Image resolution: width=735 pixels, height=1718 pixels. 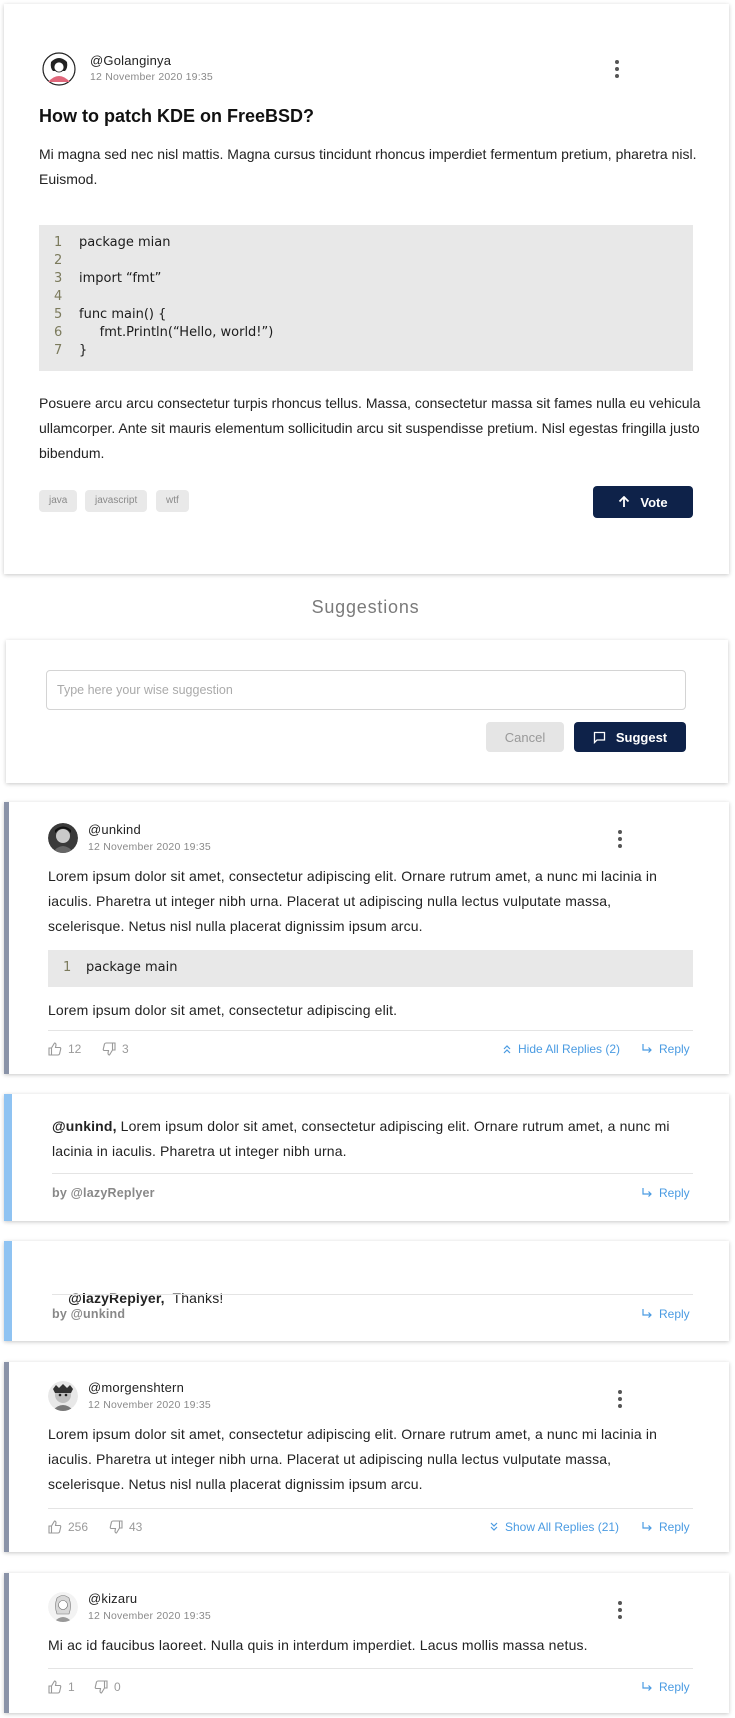 I want to click on dislike-button: 3, so click(x=115, y=1049).